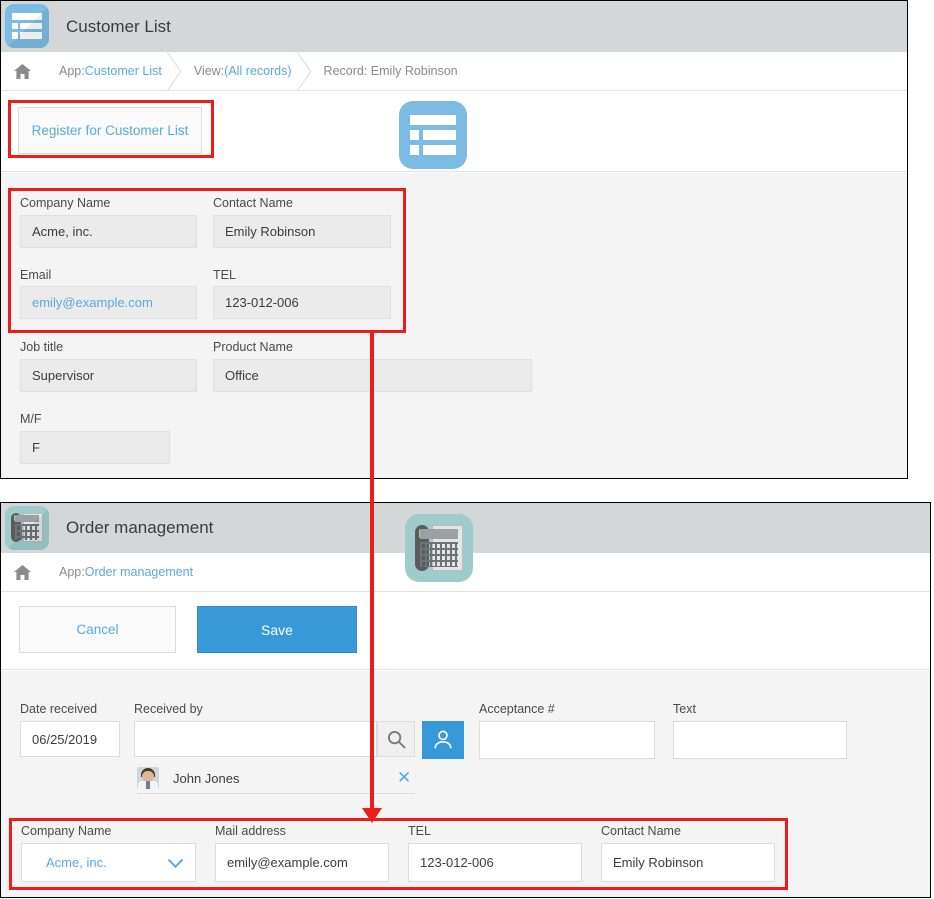 Image resolution: width=934 pixels, height=899 pixels. I want to click on label-acceptance-no: Acceptance #, so click(517, 709).